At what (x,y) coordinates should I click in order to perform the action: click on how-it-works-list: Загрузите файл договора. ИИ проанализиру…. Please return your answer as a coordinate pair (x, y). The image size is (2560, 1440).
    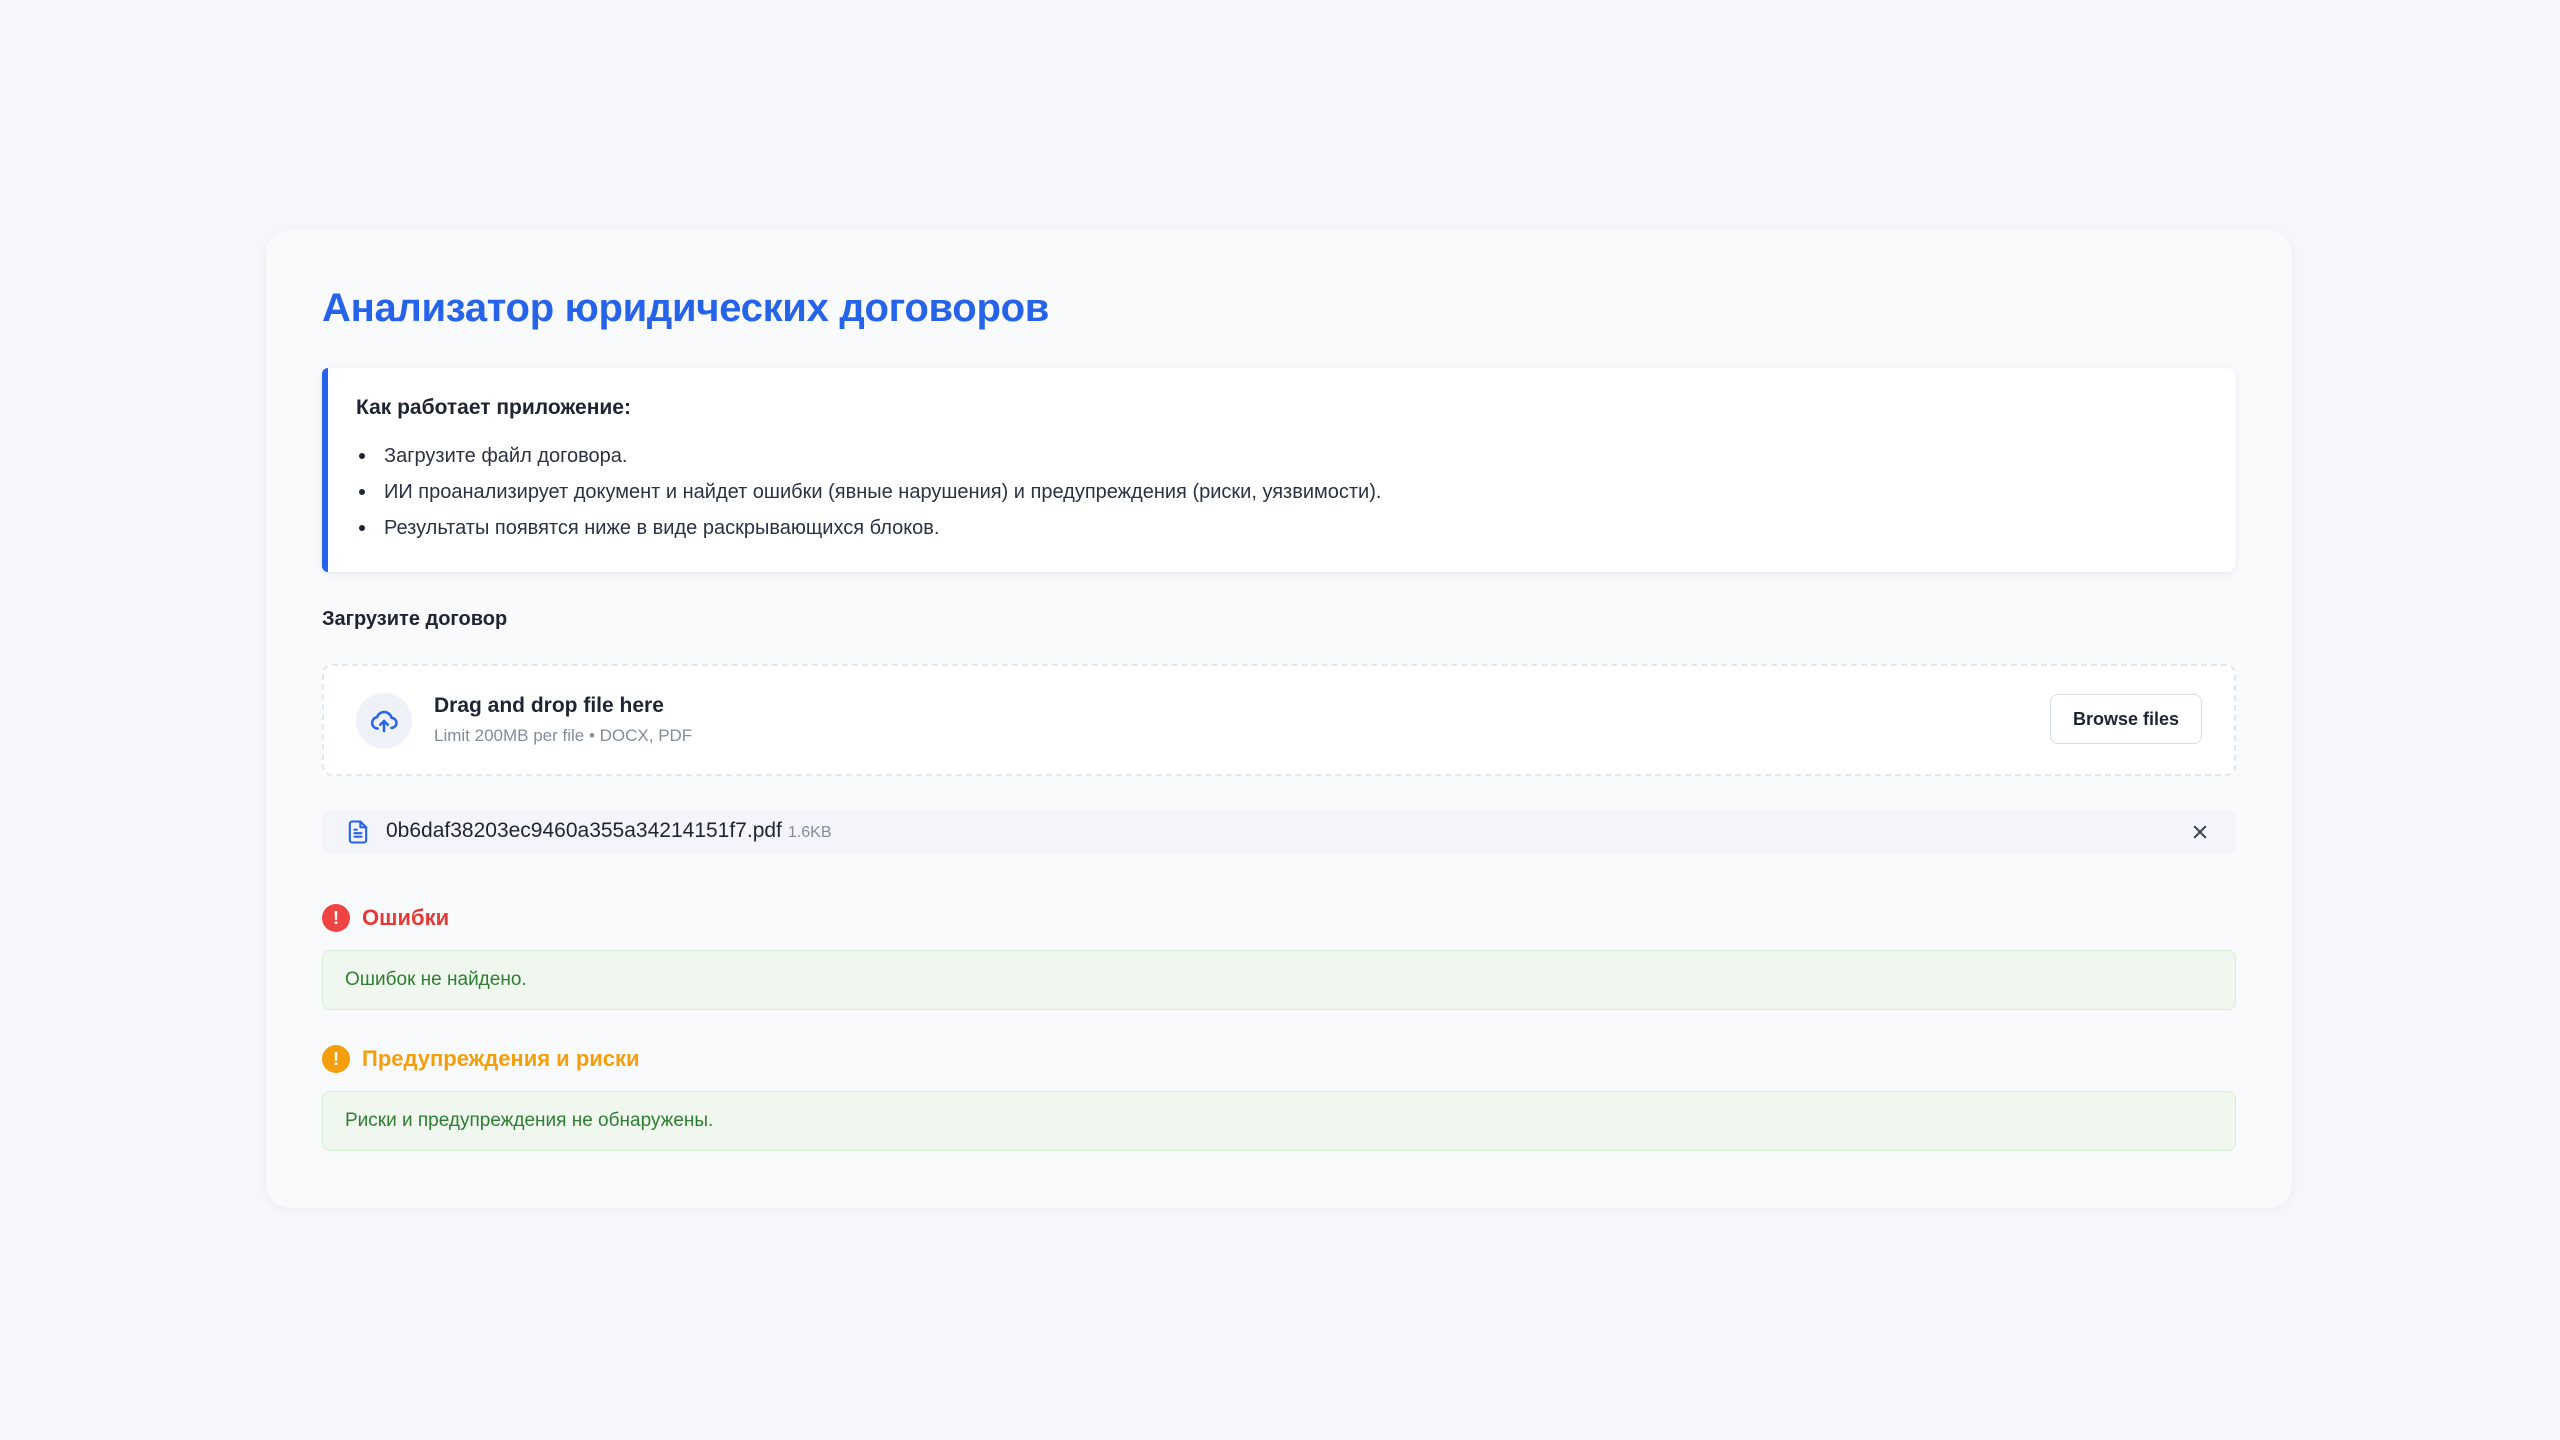
    Looking at the image, I should click on (1296, 492).